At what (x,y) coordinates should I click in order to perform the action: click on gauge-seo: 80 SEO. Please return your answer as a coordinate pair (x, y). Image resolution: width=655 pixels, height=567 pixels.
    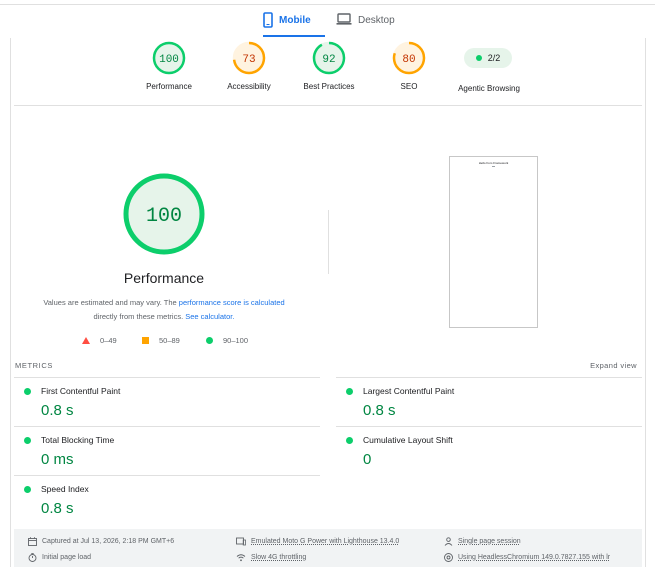
    Looking at the image, I should click on (409, 66).